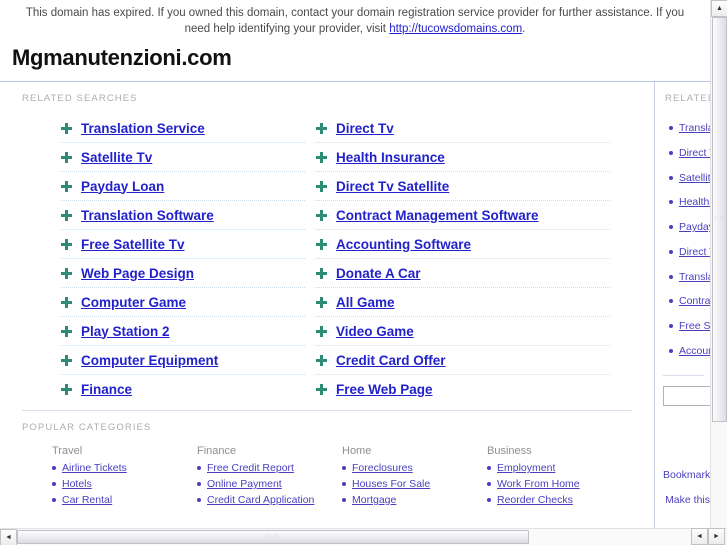 The image size is (727, 545). What do you see at coordinates (462, 389) in the screenshot?
I see `list-item: Free Web Page` at bounding box center [462, 389].